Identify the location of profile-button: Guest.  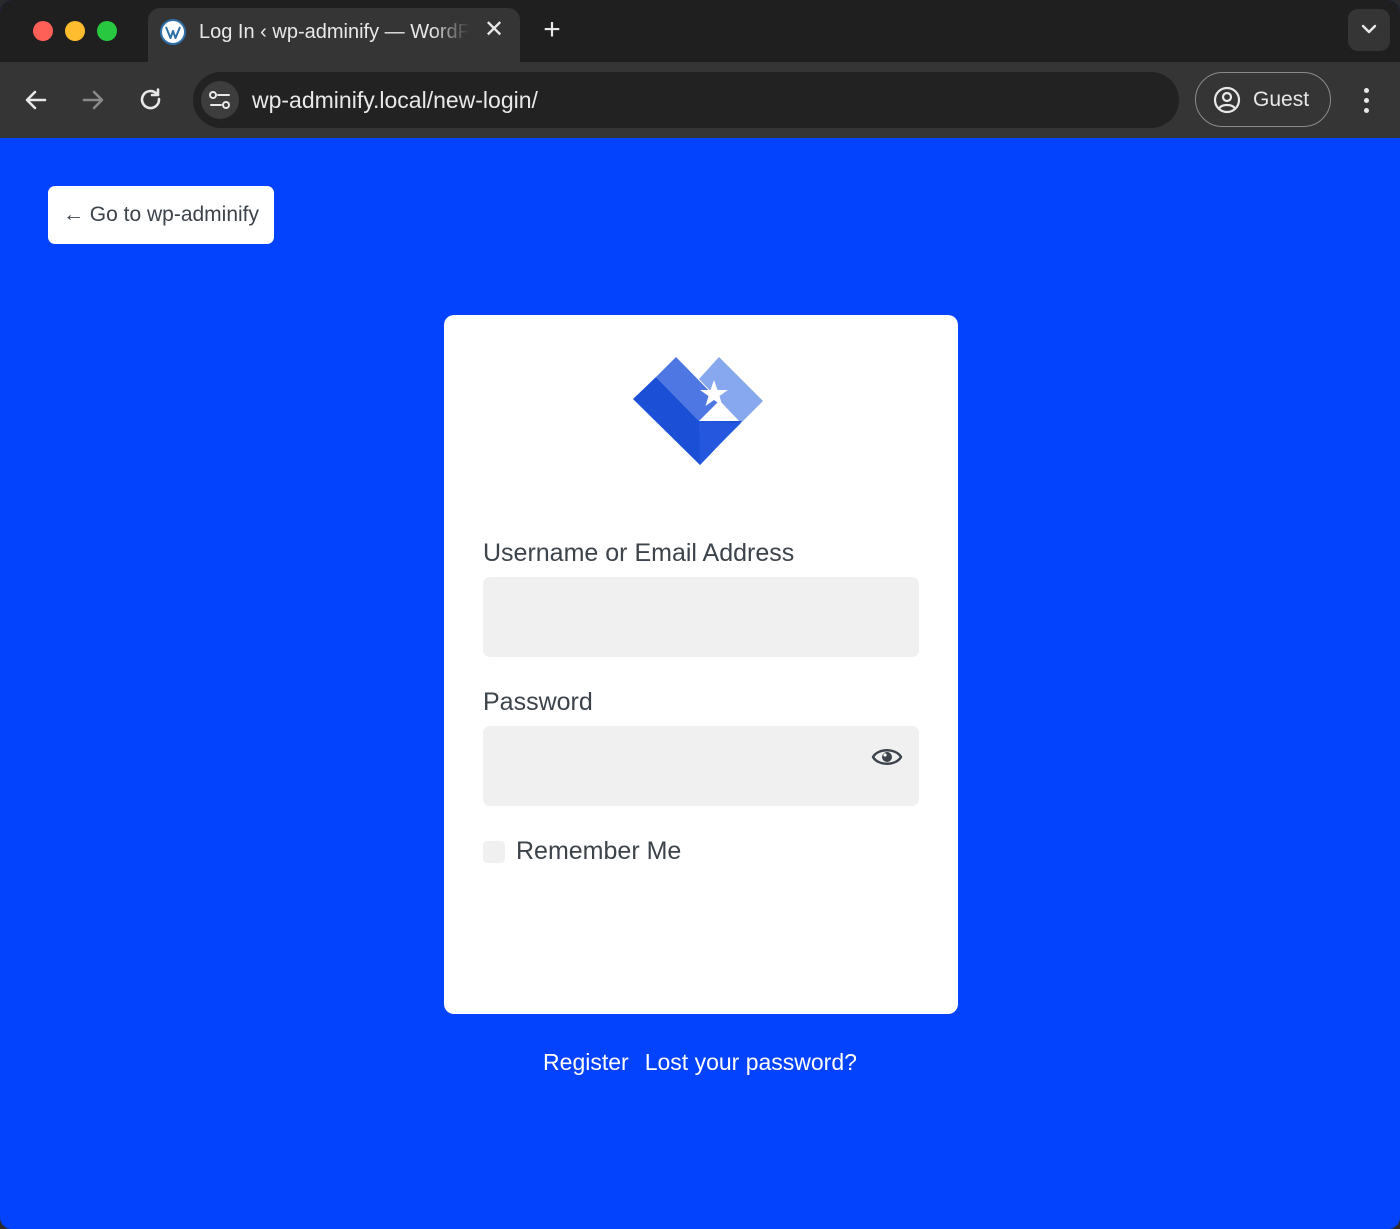
(1263, 99).